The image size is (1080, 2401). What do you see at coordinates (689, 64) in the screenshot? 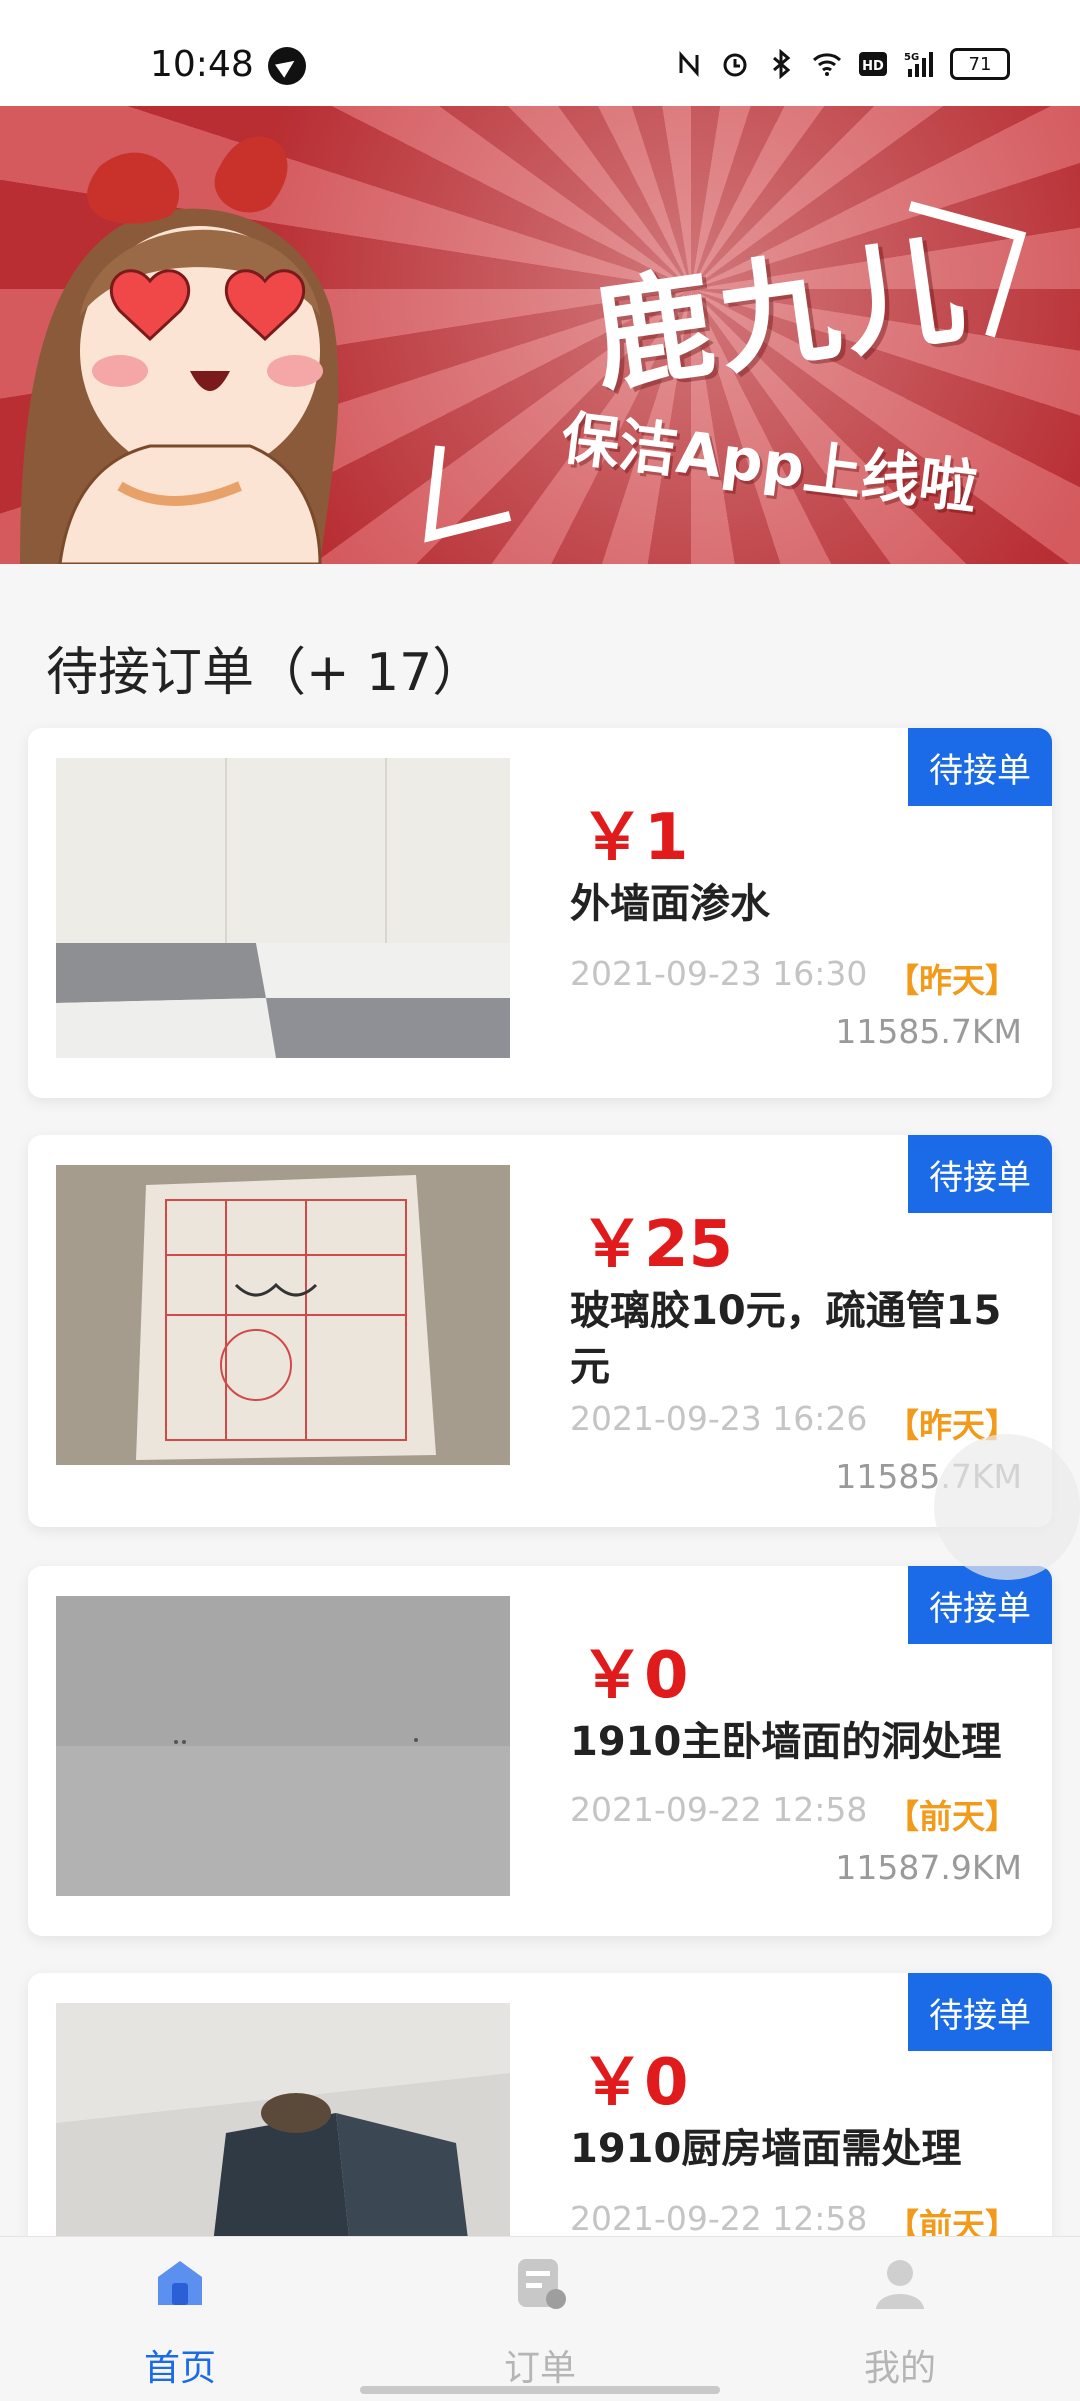
I see `nfc-icon` at bounding box center [689, 64].